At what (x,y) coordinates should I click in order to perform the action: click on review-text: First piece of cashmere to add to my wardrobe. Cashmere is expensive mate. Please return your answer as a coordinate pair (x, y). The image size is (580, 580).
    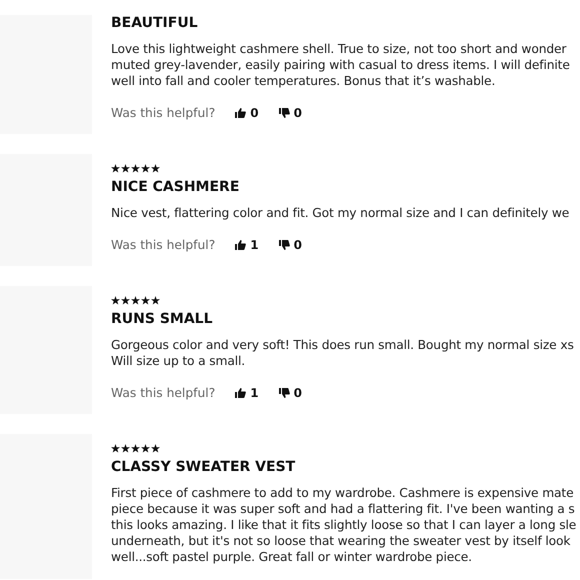
    Looking at the image, I should click on (343, 493).